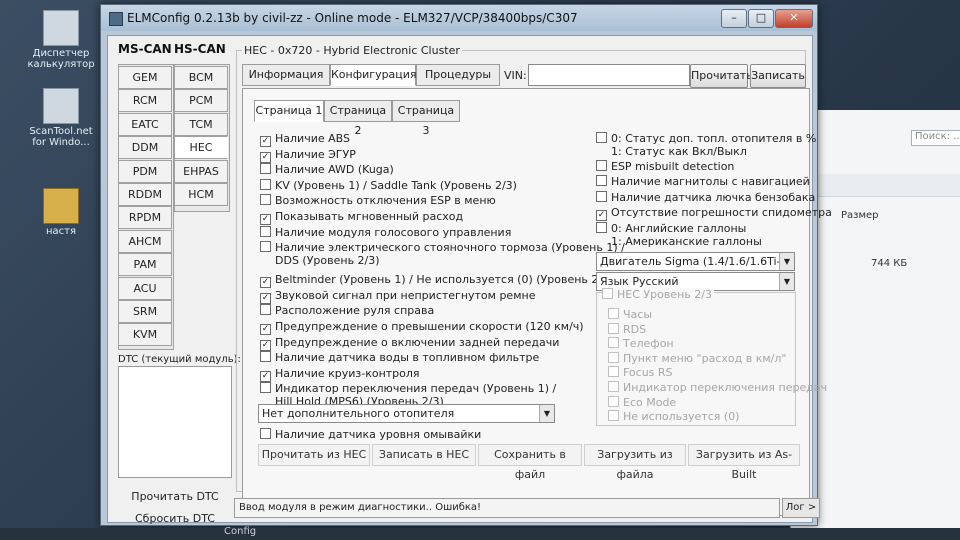 This screenshot has height=540, width=960. What do you see at coordinates (426, 118) in the screenshot?
I see `tab-page-3: Страница 3` at bounding box center [426, 118].